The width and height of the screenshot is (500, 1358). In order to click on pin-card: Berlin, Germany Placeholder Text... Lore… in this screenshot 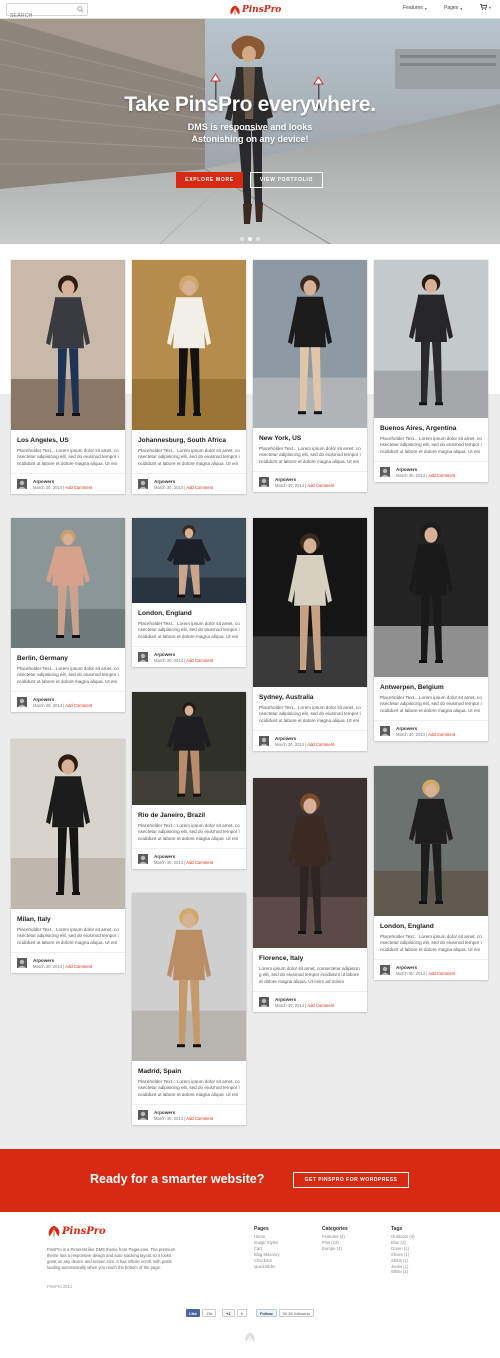, I will do `click(68, 615)`.